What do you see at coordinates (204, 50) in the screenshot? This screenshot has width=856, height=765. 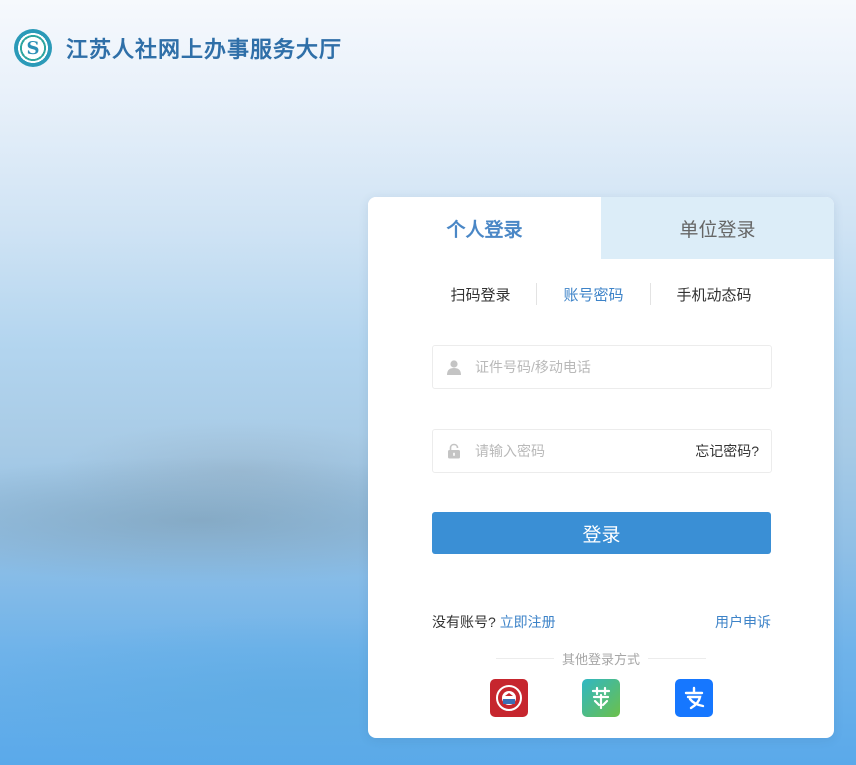 I see `site-title: 江苏人社网上办事服务大厅` at bounding box center [204, 50].